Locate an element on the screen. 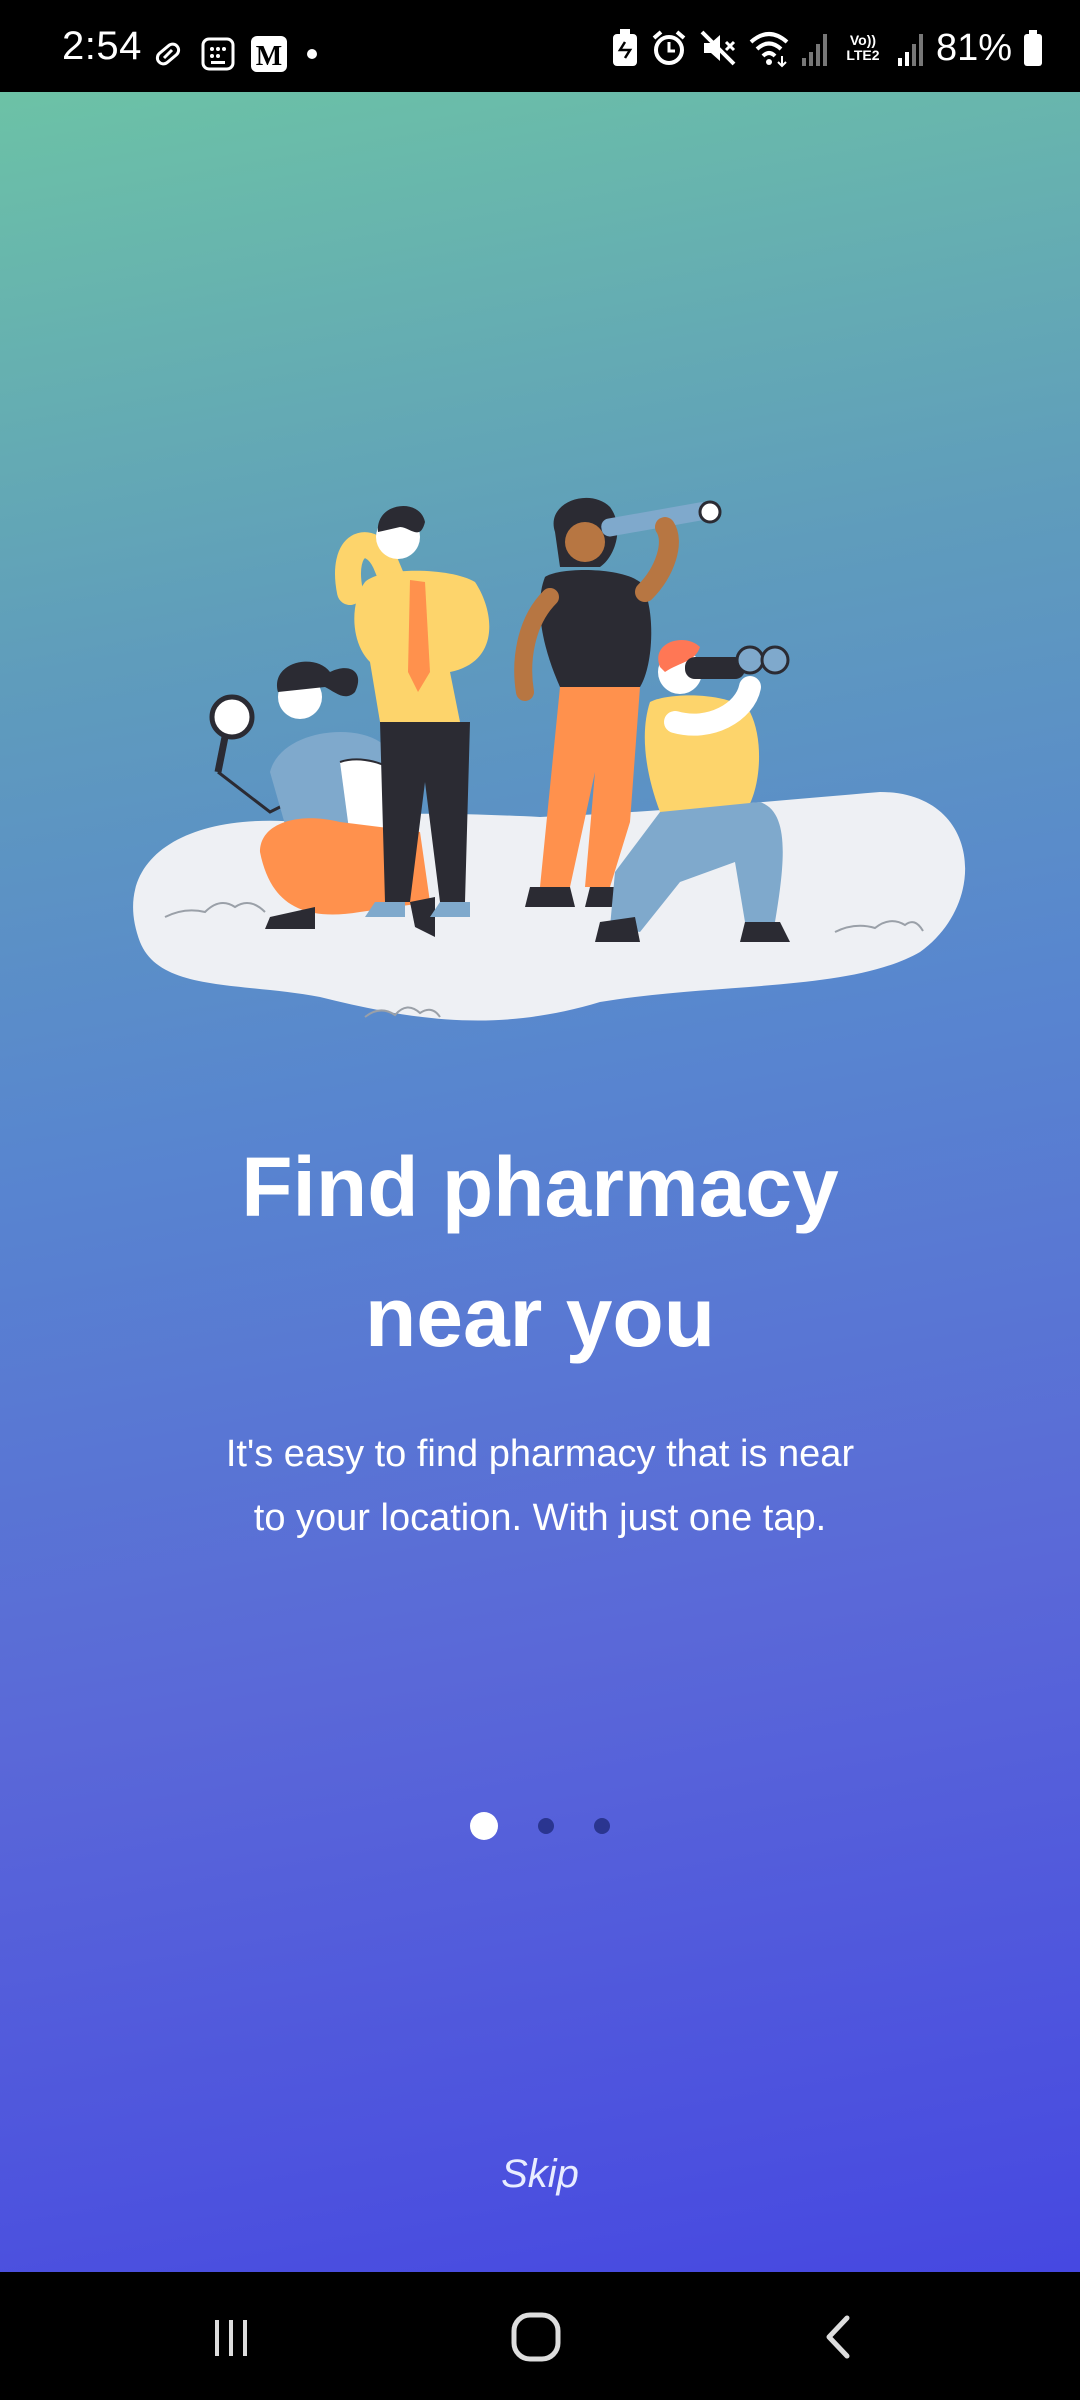 The image size is (1080, 2400). volte-line2: LTE2 is located at coordinates (863, 55).